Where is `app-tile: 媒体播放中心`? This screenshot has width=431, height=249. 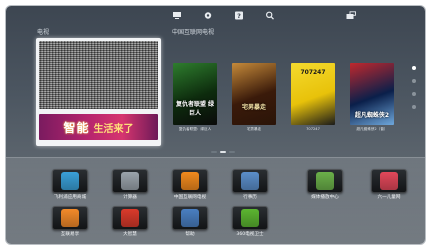
app-tile: 媒体播放中心 is located at coordinates (325, 184).